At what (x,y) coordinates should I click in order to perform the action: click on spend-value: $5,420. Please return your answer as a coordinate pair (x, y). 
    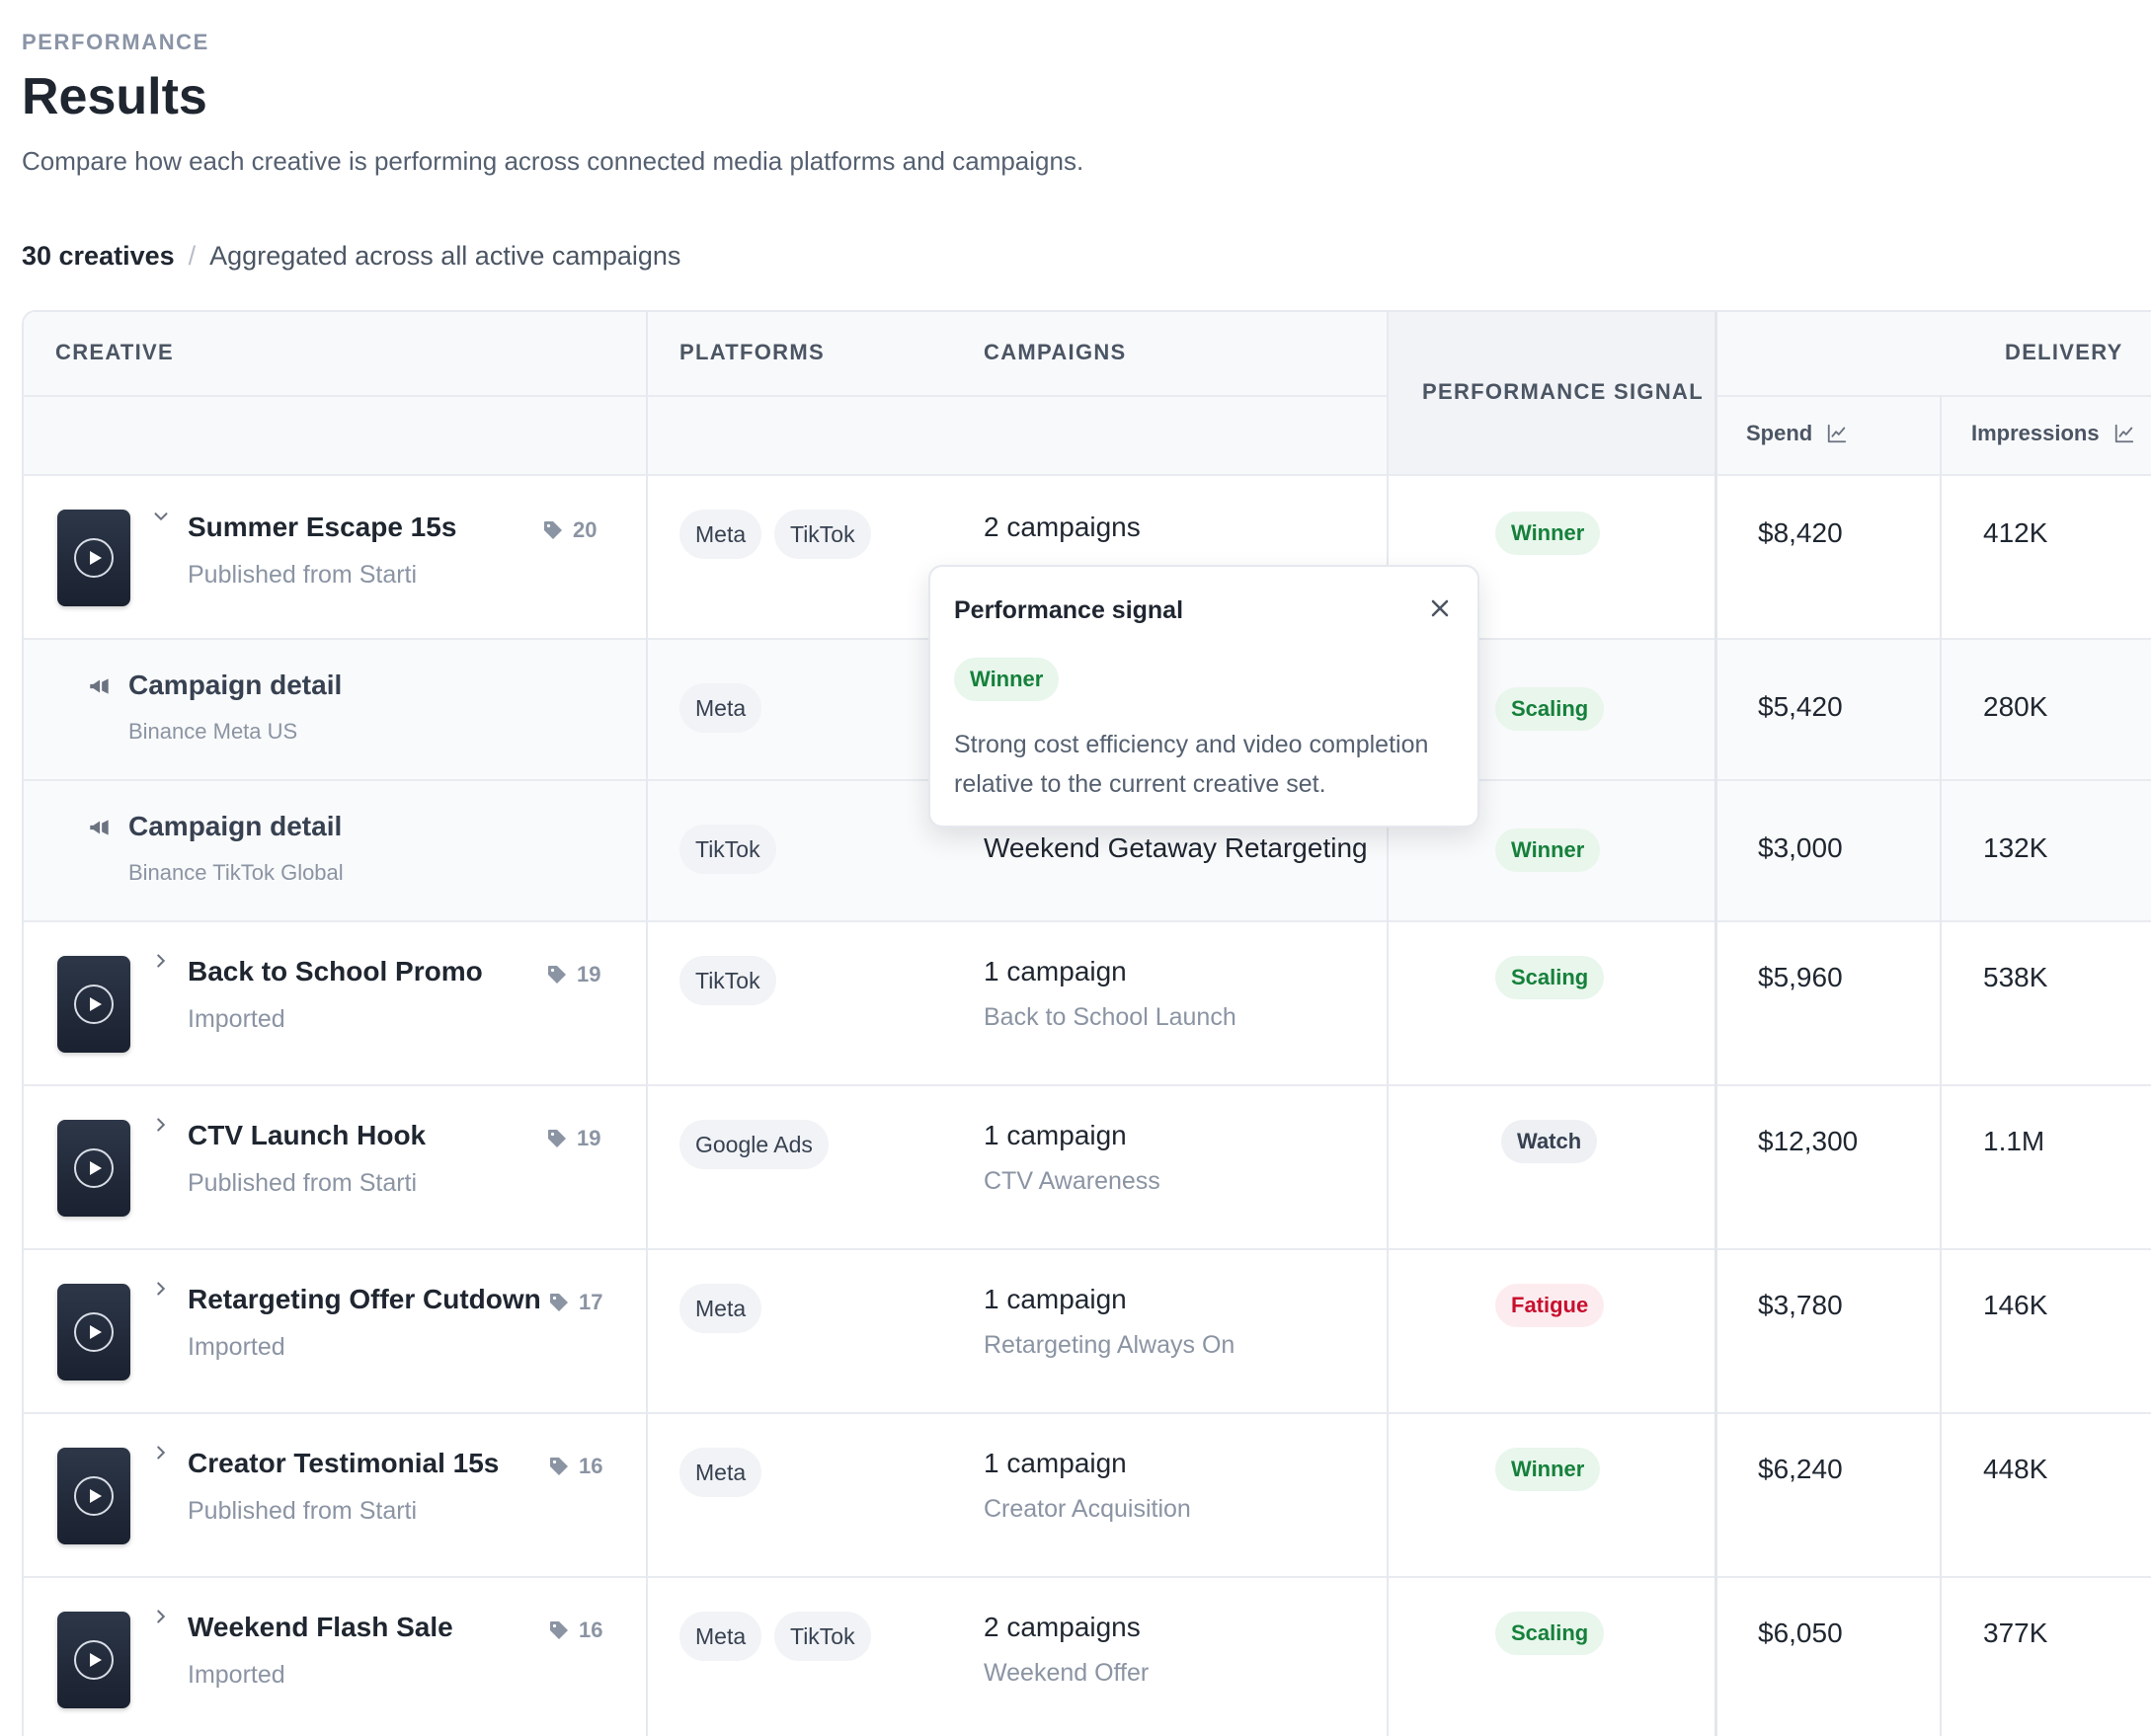
    Looking at the image, I should click on (1801, 706).